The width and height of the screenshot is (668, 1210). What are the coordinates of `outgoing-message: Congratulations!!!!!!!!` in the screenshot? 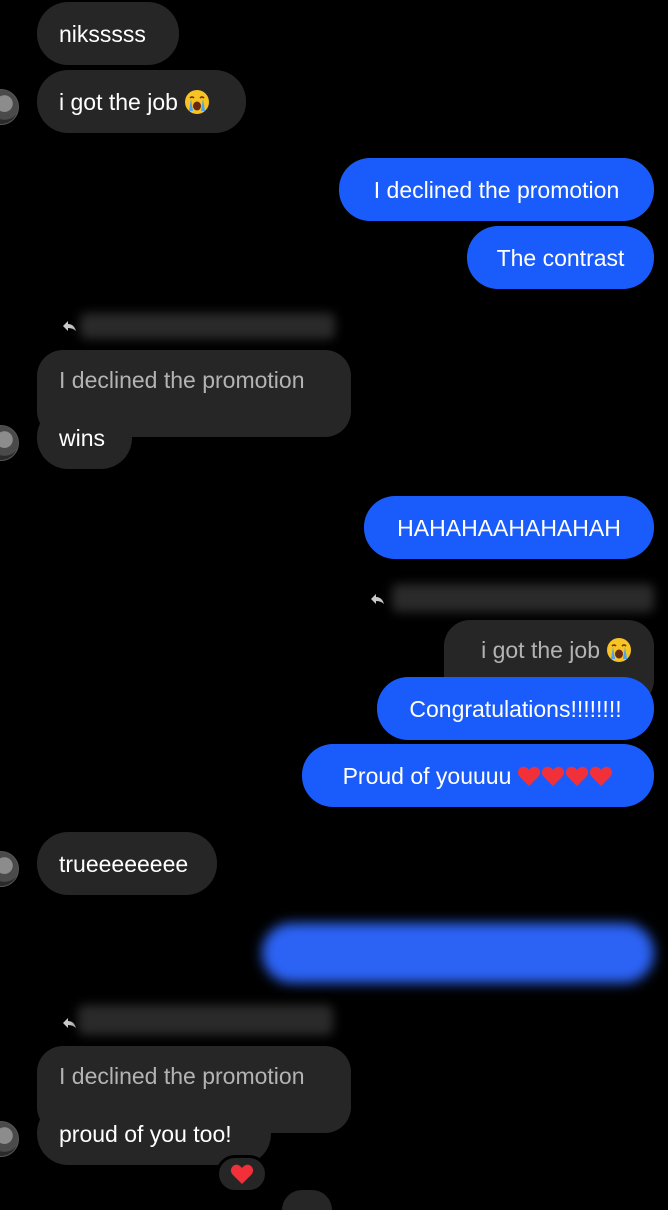 It's located at (515, 708).